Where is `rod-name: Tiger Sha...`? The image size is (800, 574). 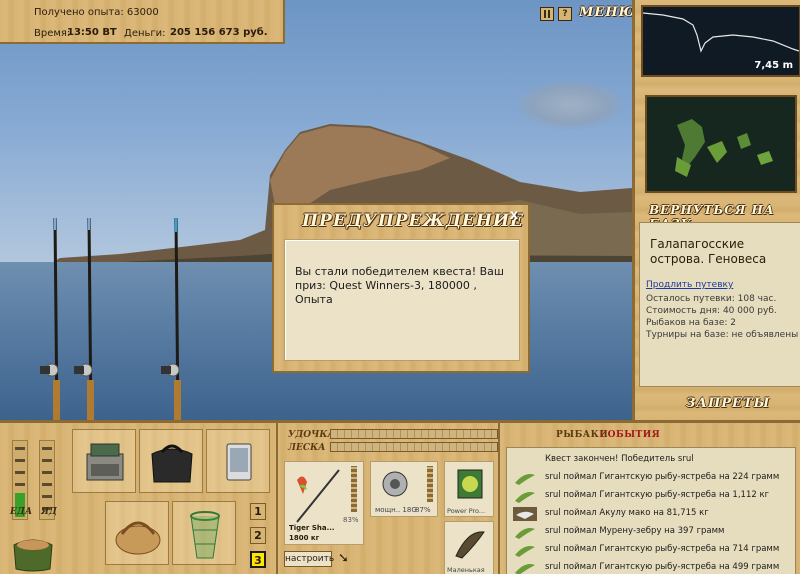
rod-name: Tiger Sha... is located at coordinates (312, 528).